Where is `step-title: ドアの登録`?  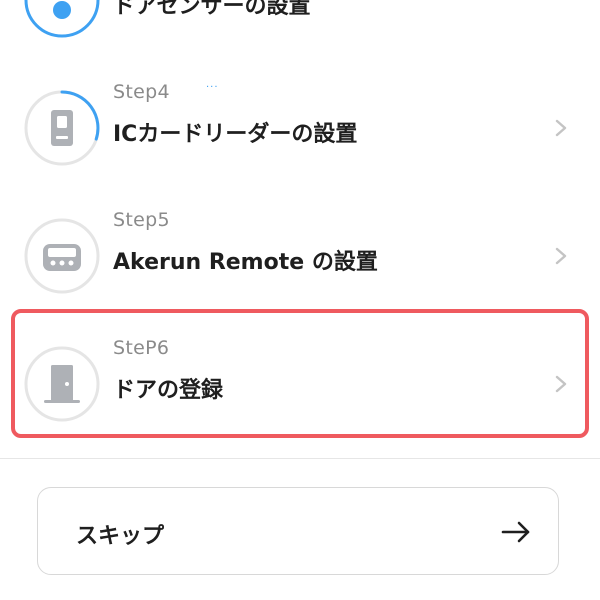
step-title: ドアの登録 is located at coordinates (168, 390).